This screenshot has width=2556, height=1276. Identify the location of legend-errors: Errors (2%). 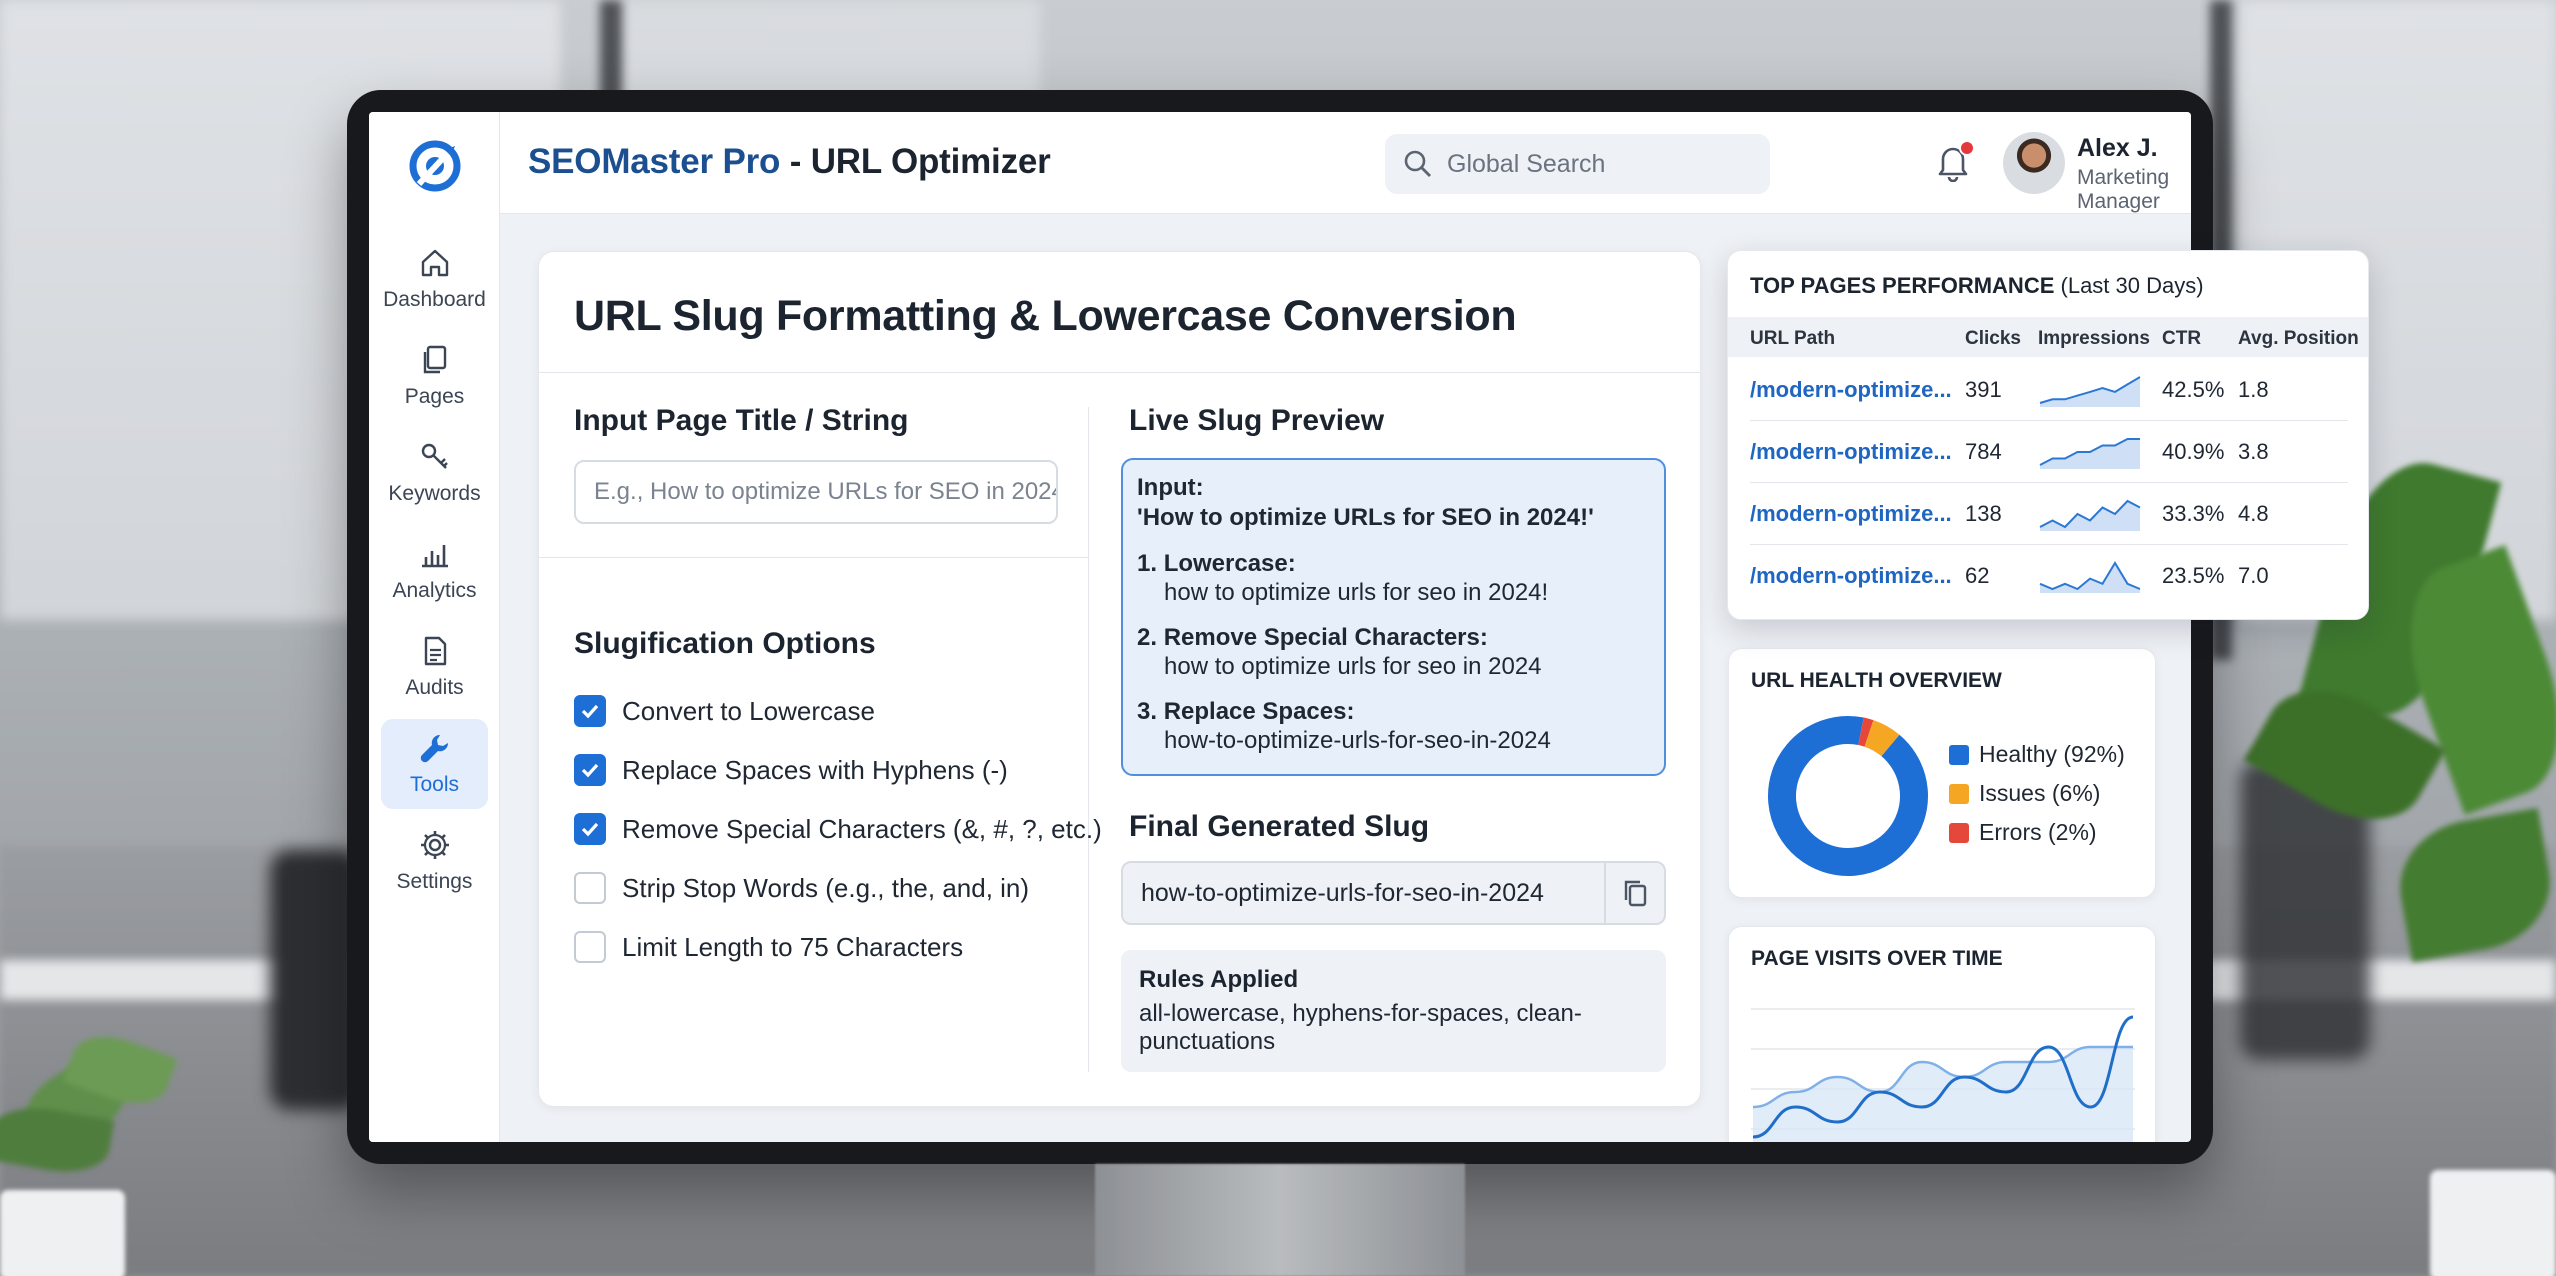
(2023, 832).